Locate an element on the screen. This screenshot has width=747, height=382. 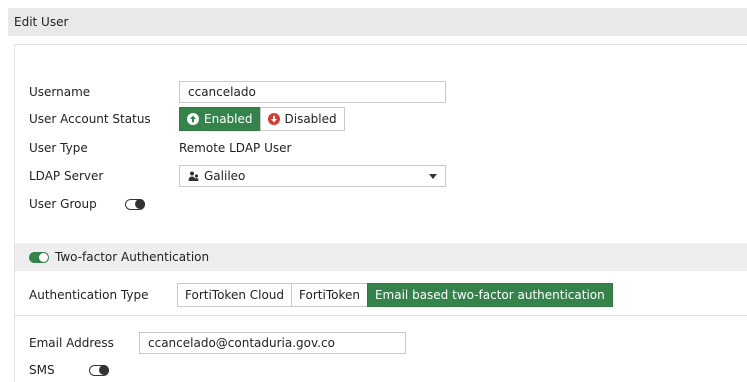
auth-option-label: FortiToken Cloud is located at coordinates (235, 295).